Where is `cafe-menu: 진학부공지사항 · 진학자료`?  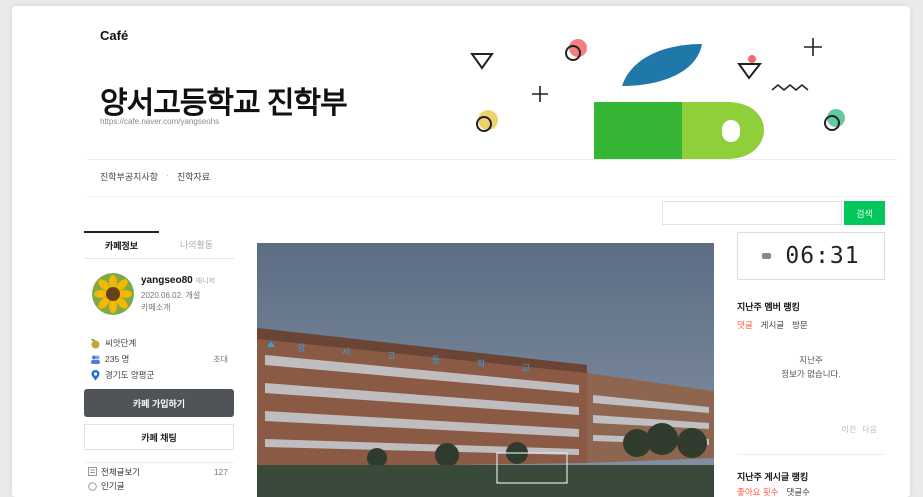
cafe-menu: 진학부공지사항 · 진학자료 is located at coordinates (155, 176).